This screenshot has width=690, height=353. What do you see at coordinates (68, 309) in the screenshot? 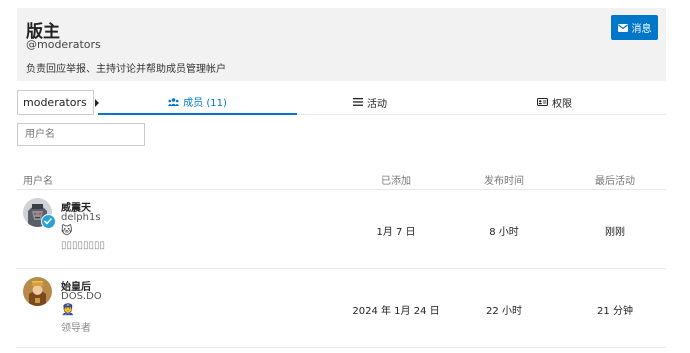
I see `member-status-emoji: 👮` at bounding box center [68, 309].